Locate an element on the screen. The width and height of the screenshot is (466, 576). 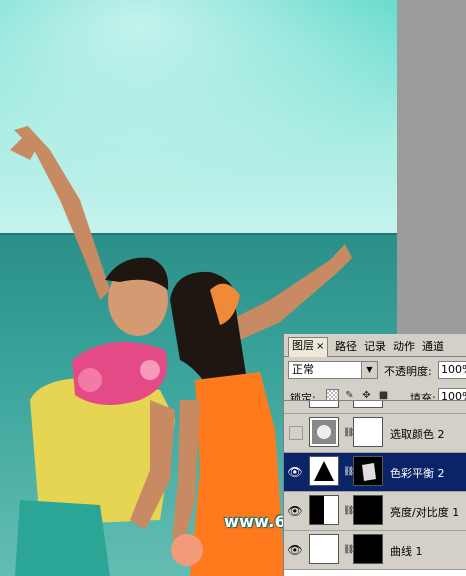
layers-list: ⛓ ⛓ 选取颜色 2 👁 ⛓ 色彩平衡 2 👁 is located at coordinates (375, 488).